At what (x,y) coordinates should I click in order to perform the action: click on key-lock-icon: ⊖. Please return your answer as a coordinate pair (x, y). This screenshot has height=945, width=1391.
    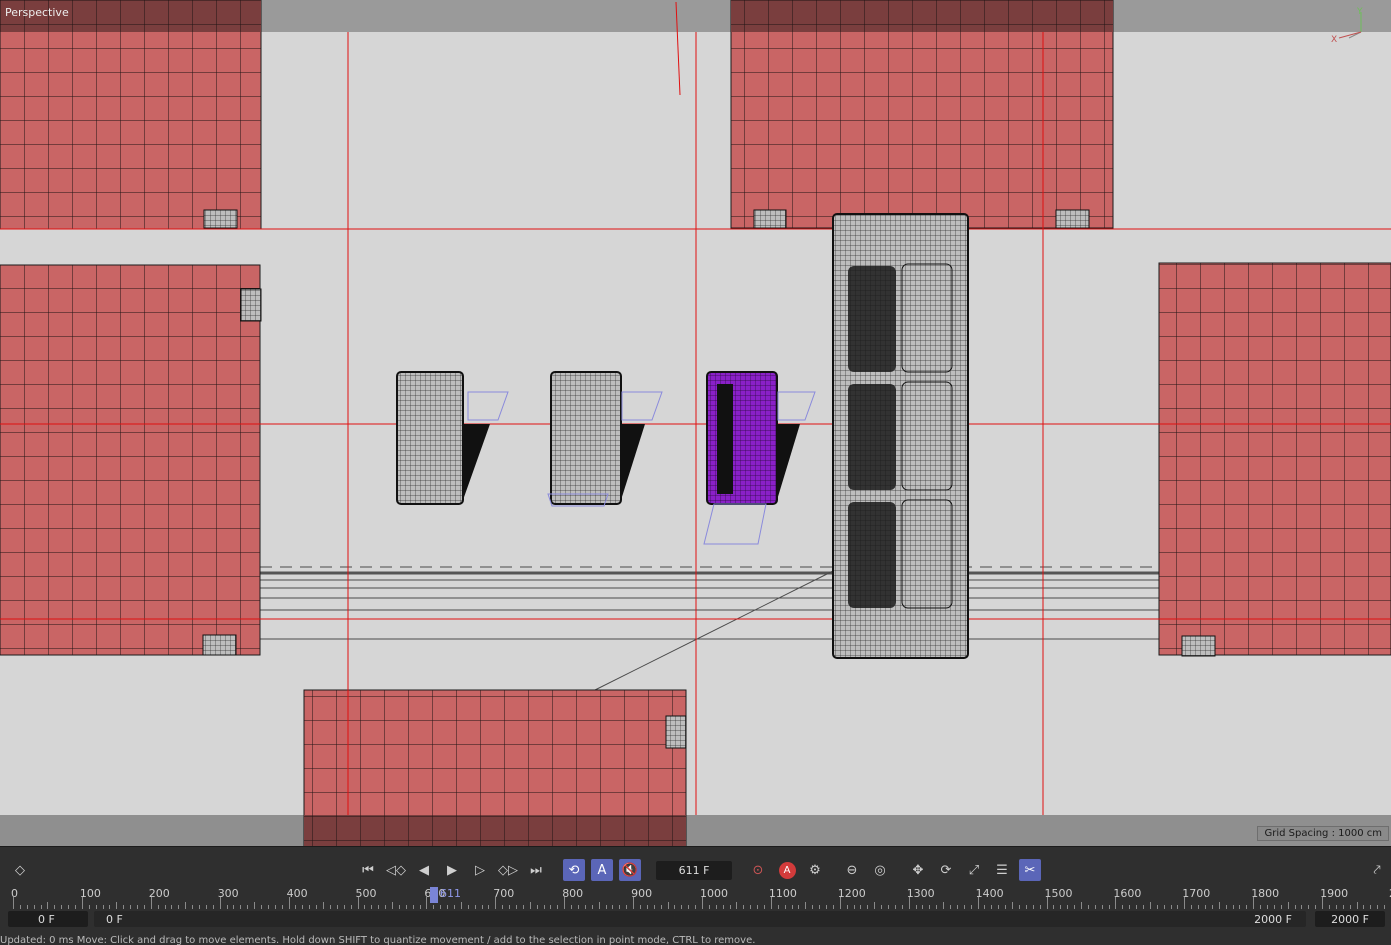
    Looking at the image, I should click on (852, 870).